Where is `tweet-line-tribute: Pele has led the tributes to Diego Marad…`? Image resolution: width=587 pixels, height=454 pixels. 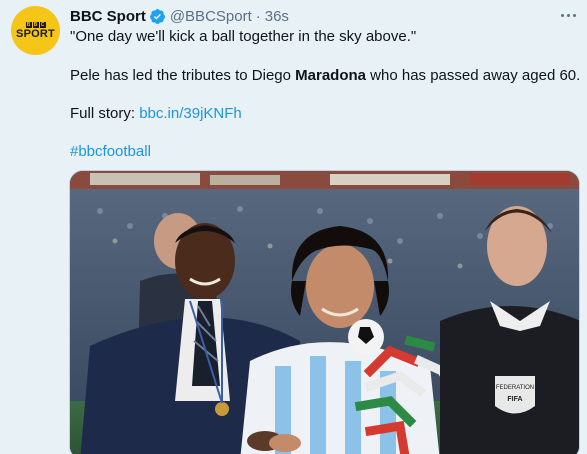 tweet-line-tribute: Pele has led the tributes to Diego Marad… is located at coordinates (325, 76).